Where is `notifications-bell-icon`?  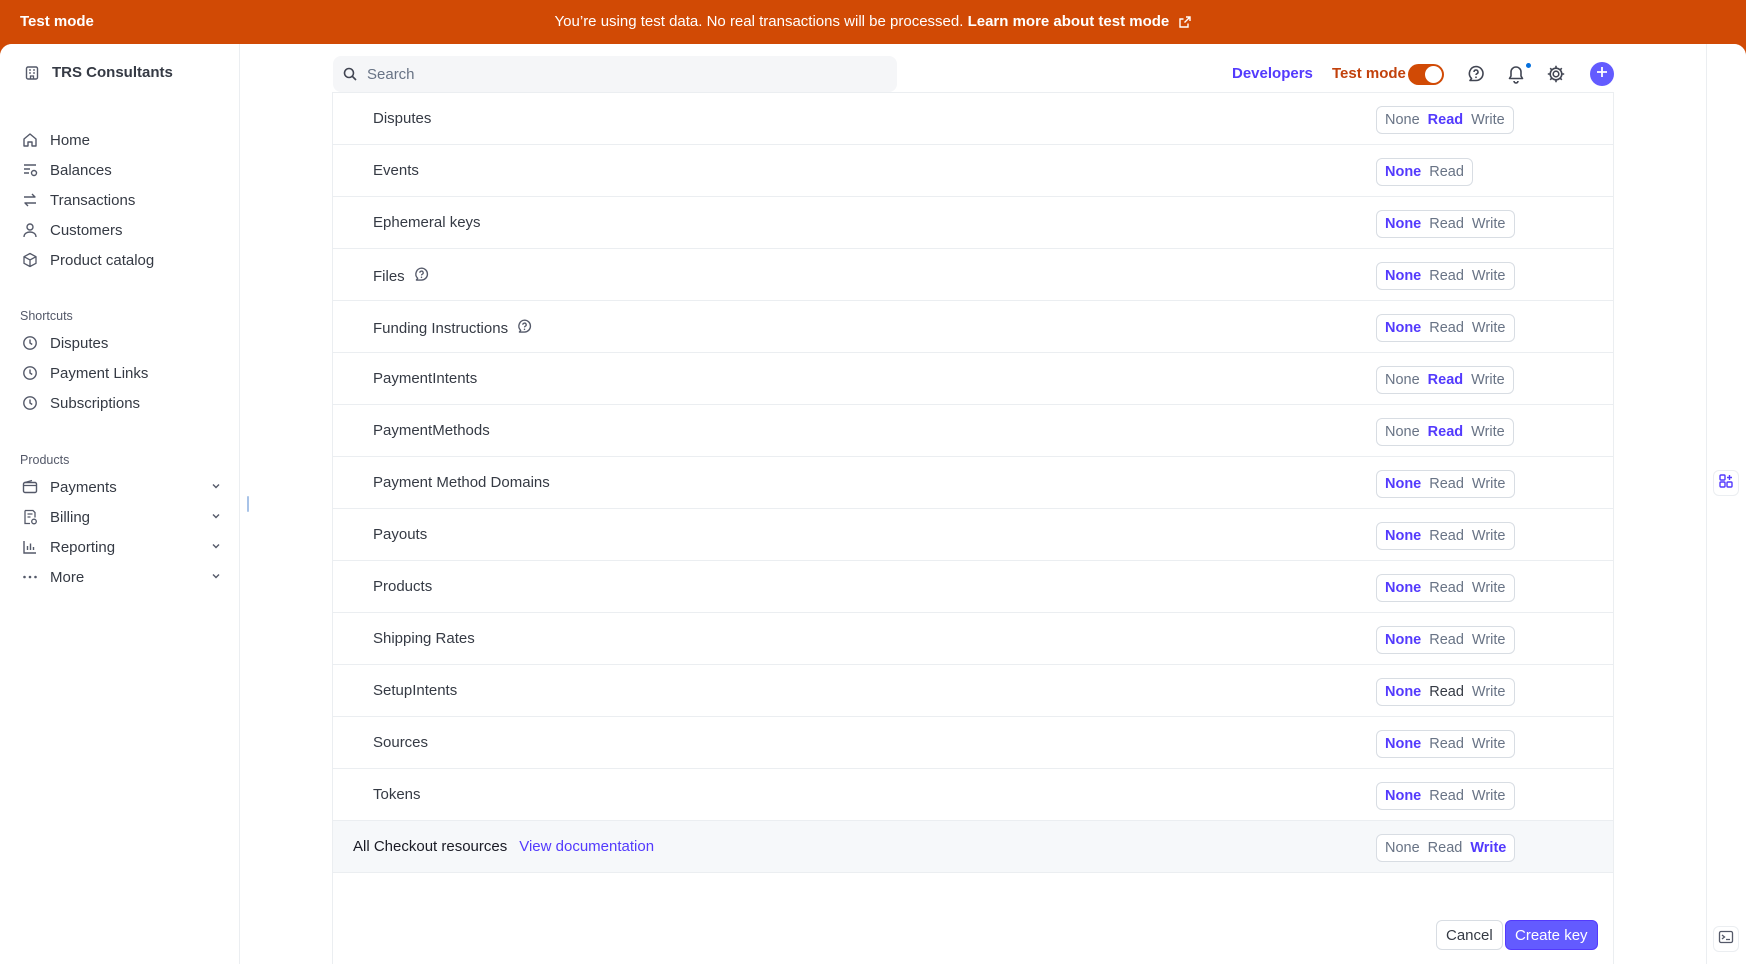 notifications-bell-icon is located at coordinates (1516, 76).